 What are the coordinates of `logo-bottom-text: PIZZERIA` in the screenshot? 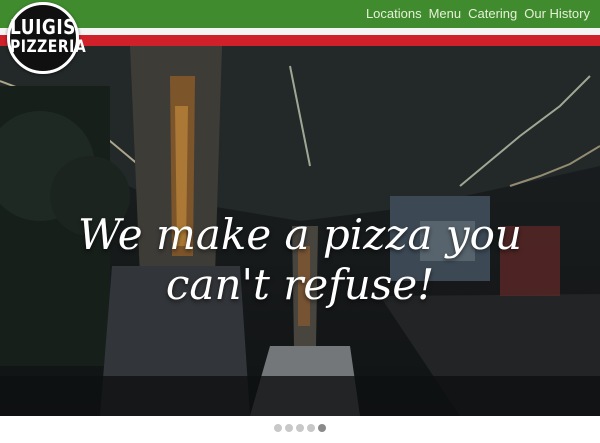 It's located at (48, 47).